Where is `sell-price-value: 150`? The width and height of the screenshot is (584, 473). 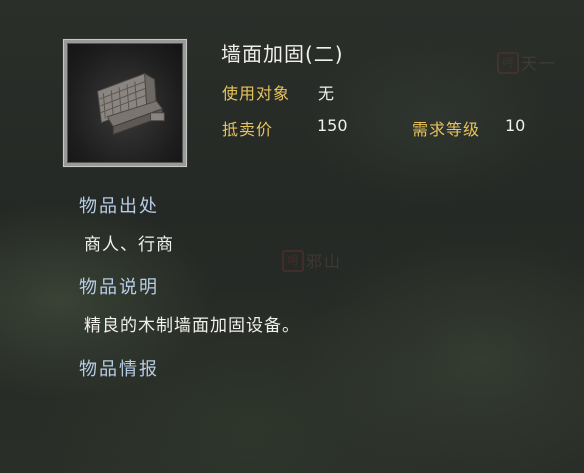 sell-price-value: 150 is located at coordinates (332, 125).